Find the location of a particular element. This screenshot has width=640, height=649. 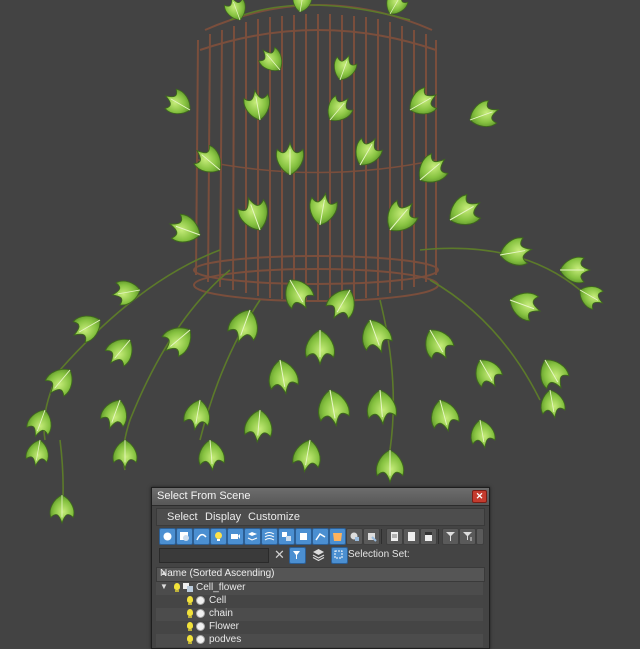

layers-icon is located at coordinates (318, 554).